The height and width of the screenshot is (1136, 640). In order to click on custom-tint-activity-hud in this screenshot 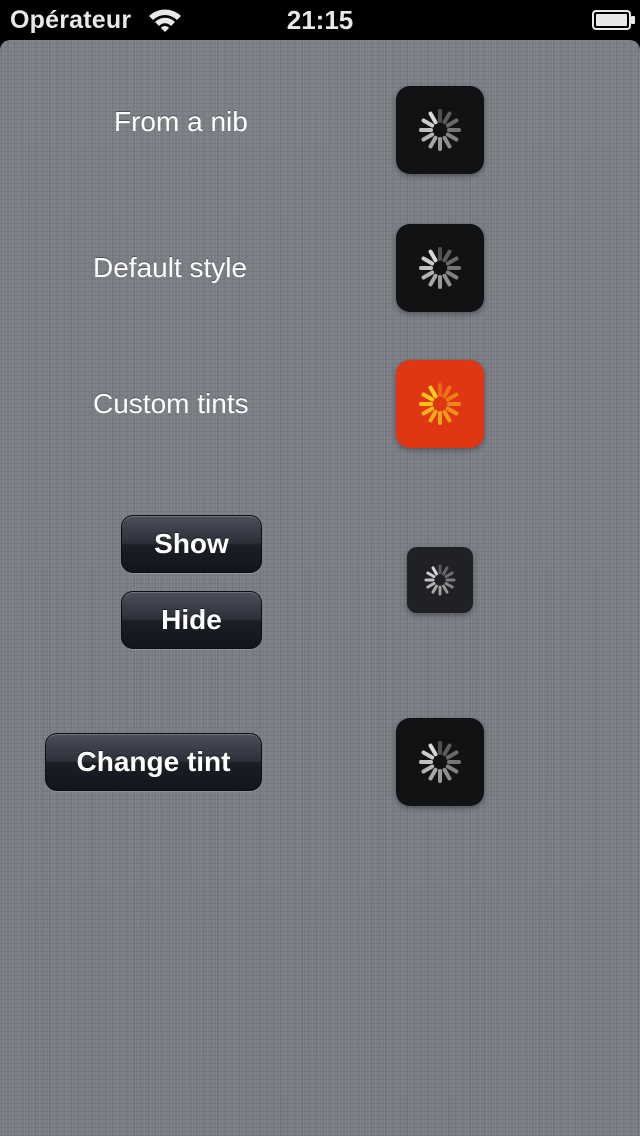, I will do `click(440, 404)`.